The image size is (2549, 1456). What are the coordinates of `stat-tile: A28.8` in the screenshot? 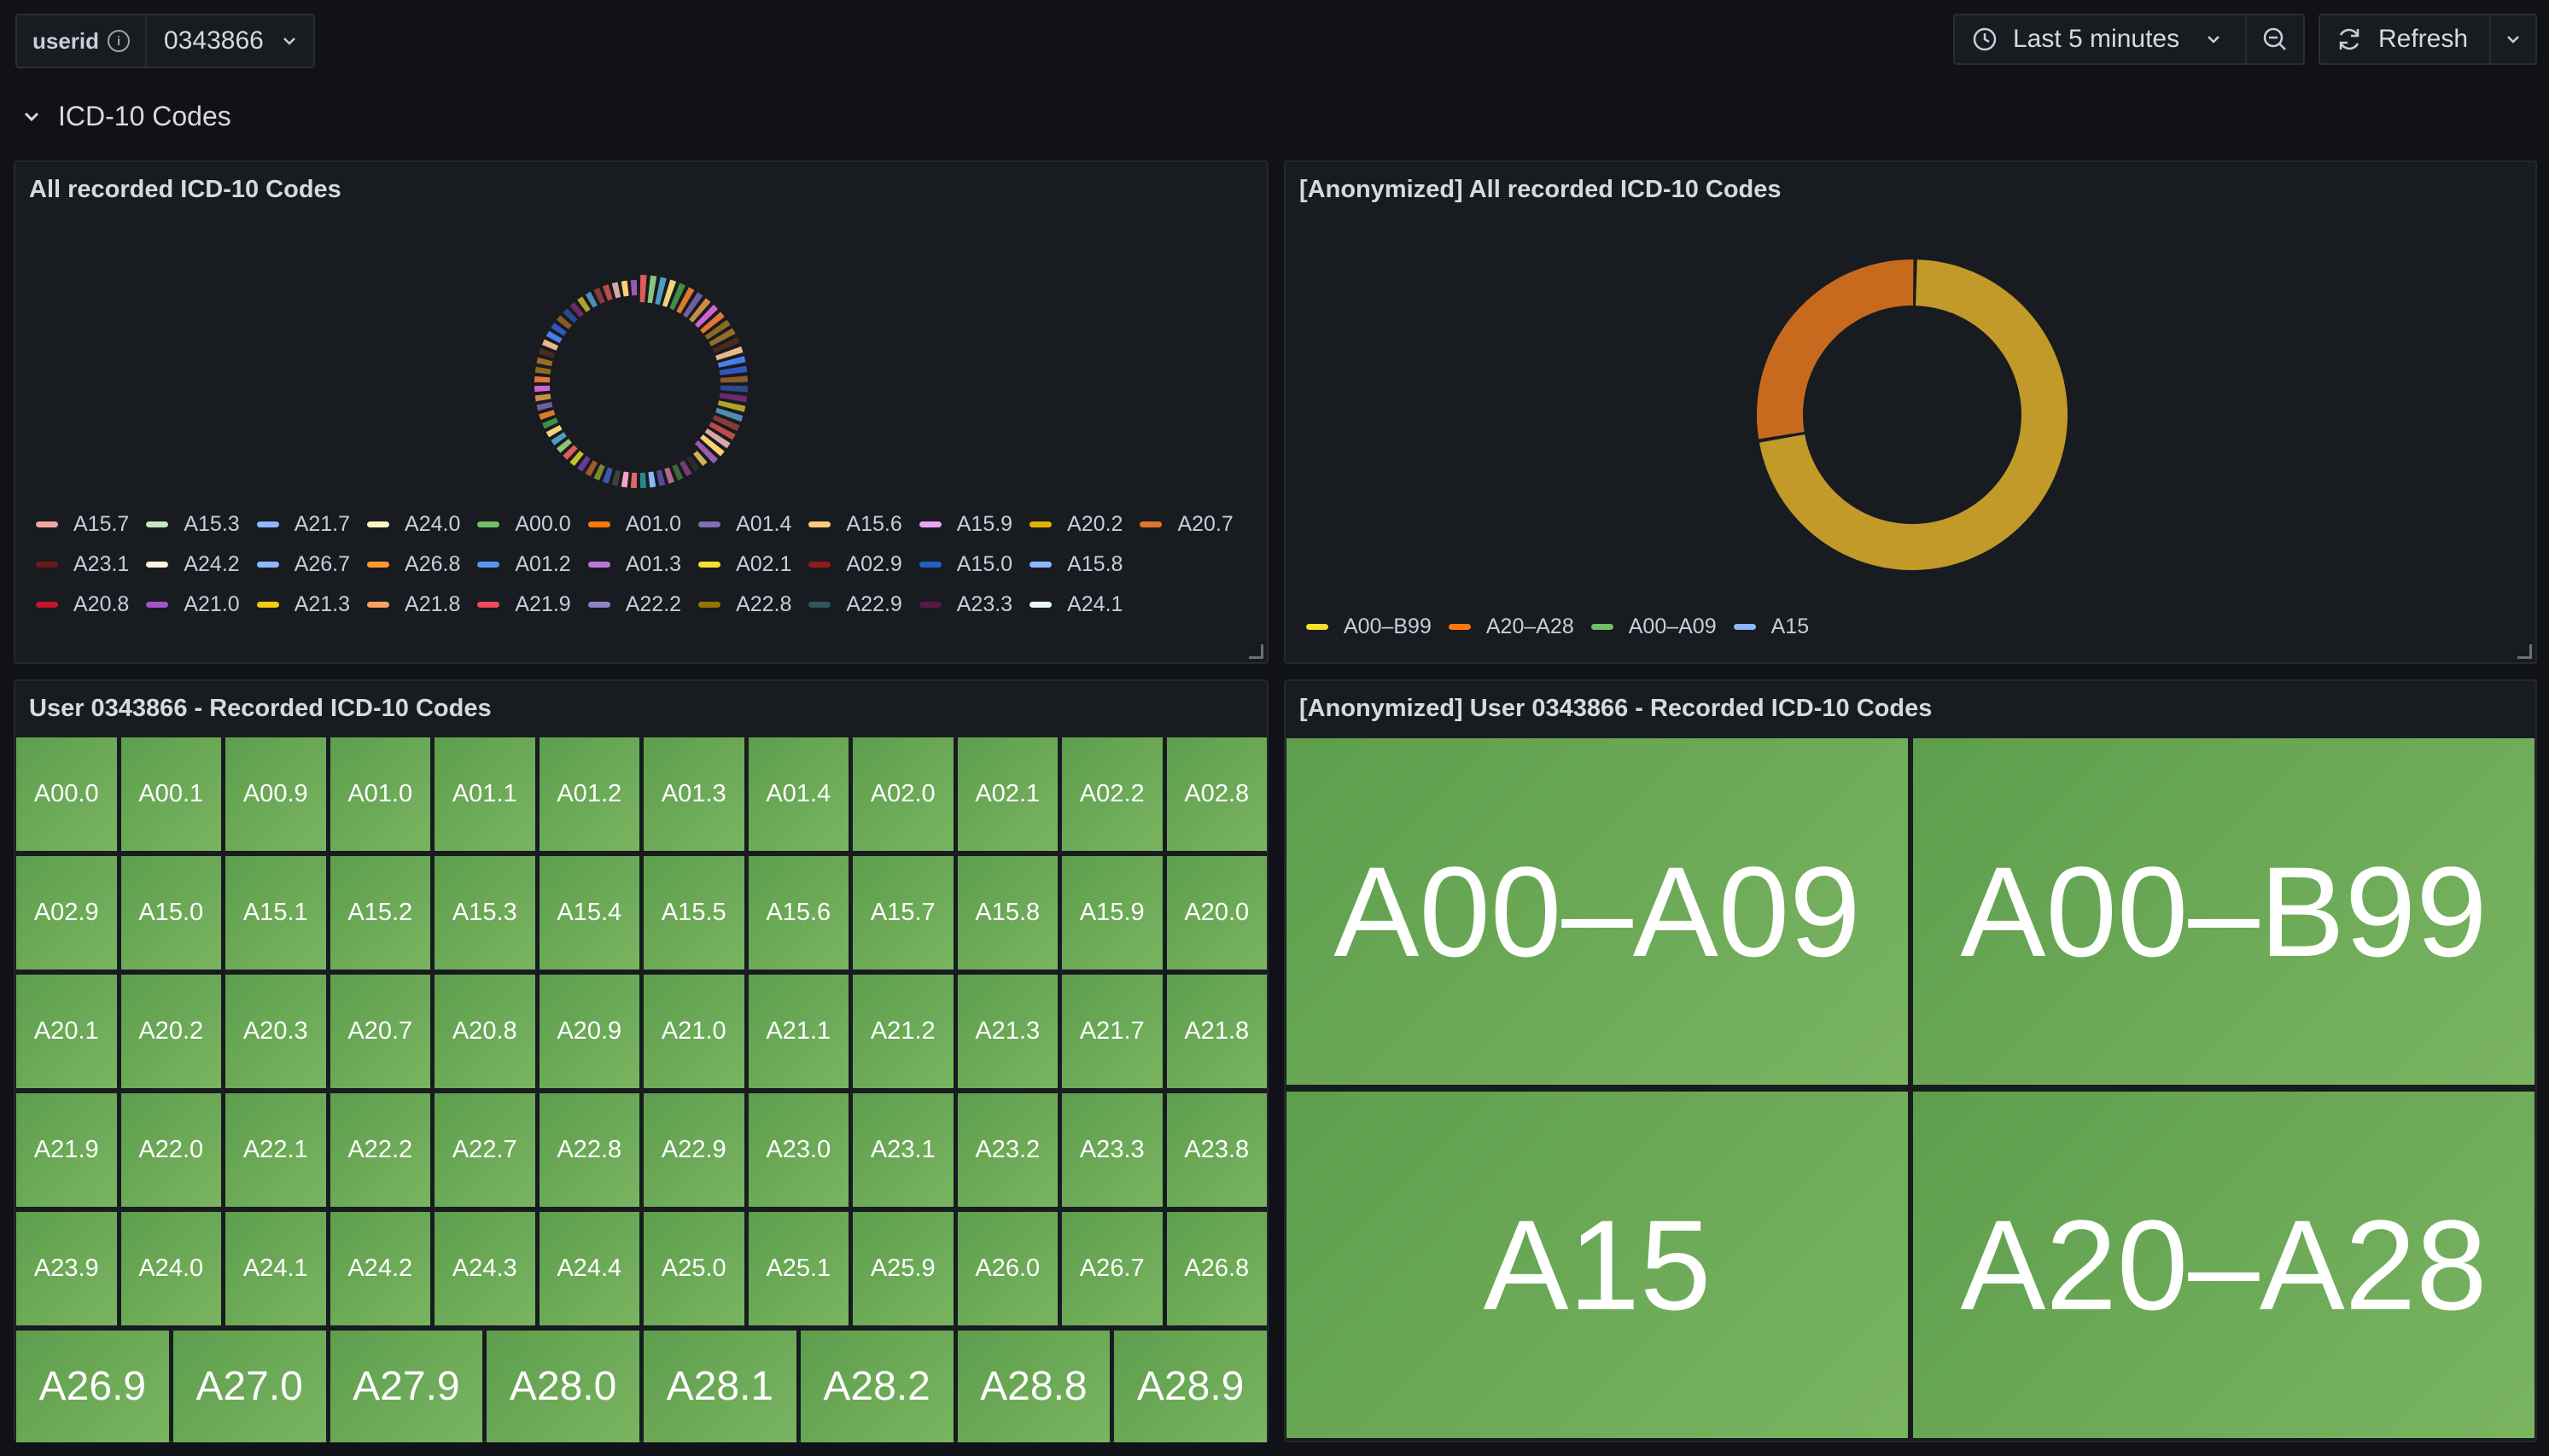 It's located at (1034, 1387).